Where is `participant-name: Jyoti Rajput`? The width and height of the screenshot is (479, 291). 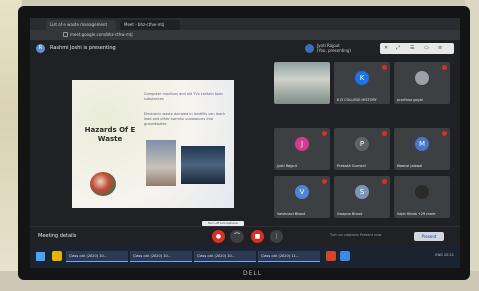
participant-name: Jyoti Rajput is located at coordinates (287, 166).